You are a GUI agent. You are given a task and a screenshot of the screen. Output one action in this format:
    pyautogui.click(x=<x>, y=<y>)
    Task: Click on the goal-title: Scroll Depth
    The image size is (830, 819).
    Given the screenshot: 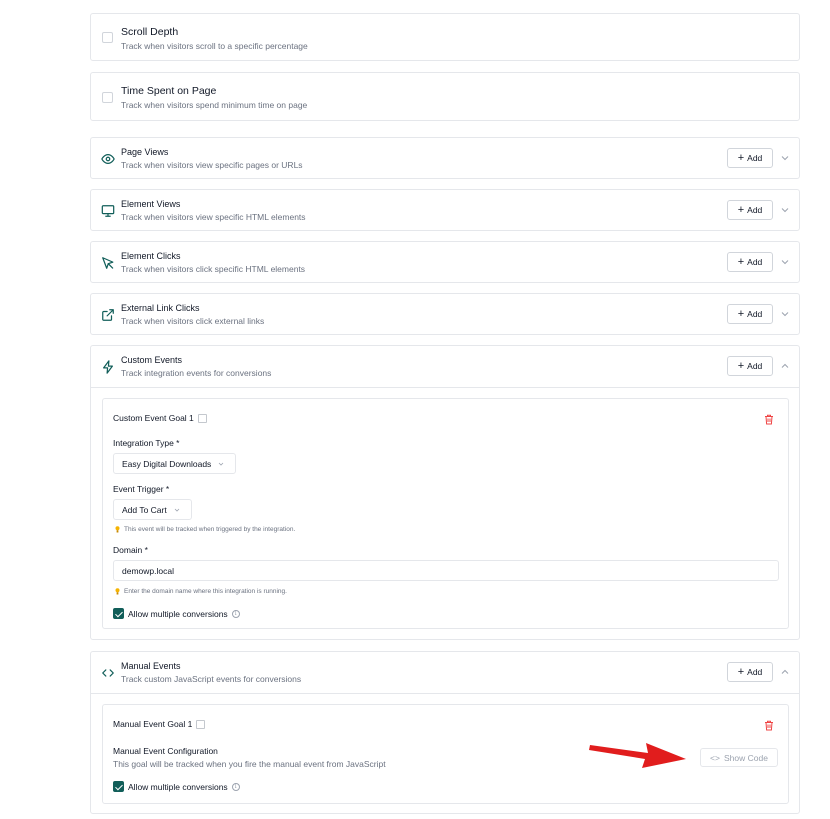 What is the action you would take?
    pyautogui.click(x=150, y=32)
    